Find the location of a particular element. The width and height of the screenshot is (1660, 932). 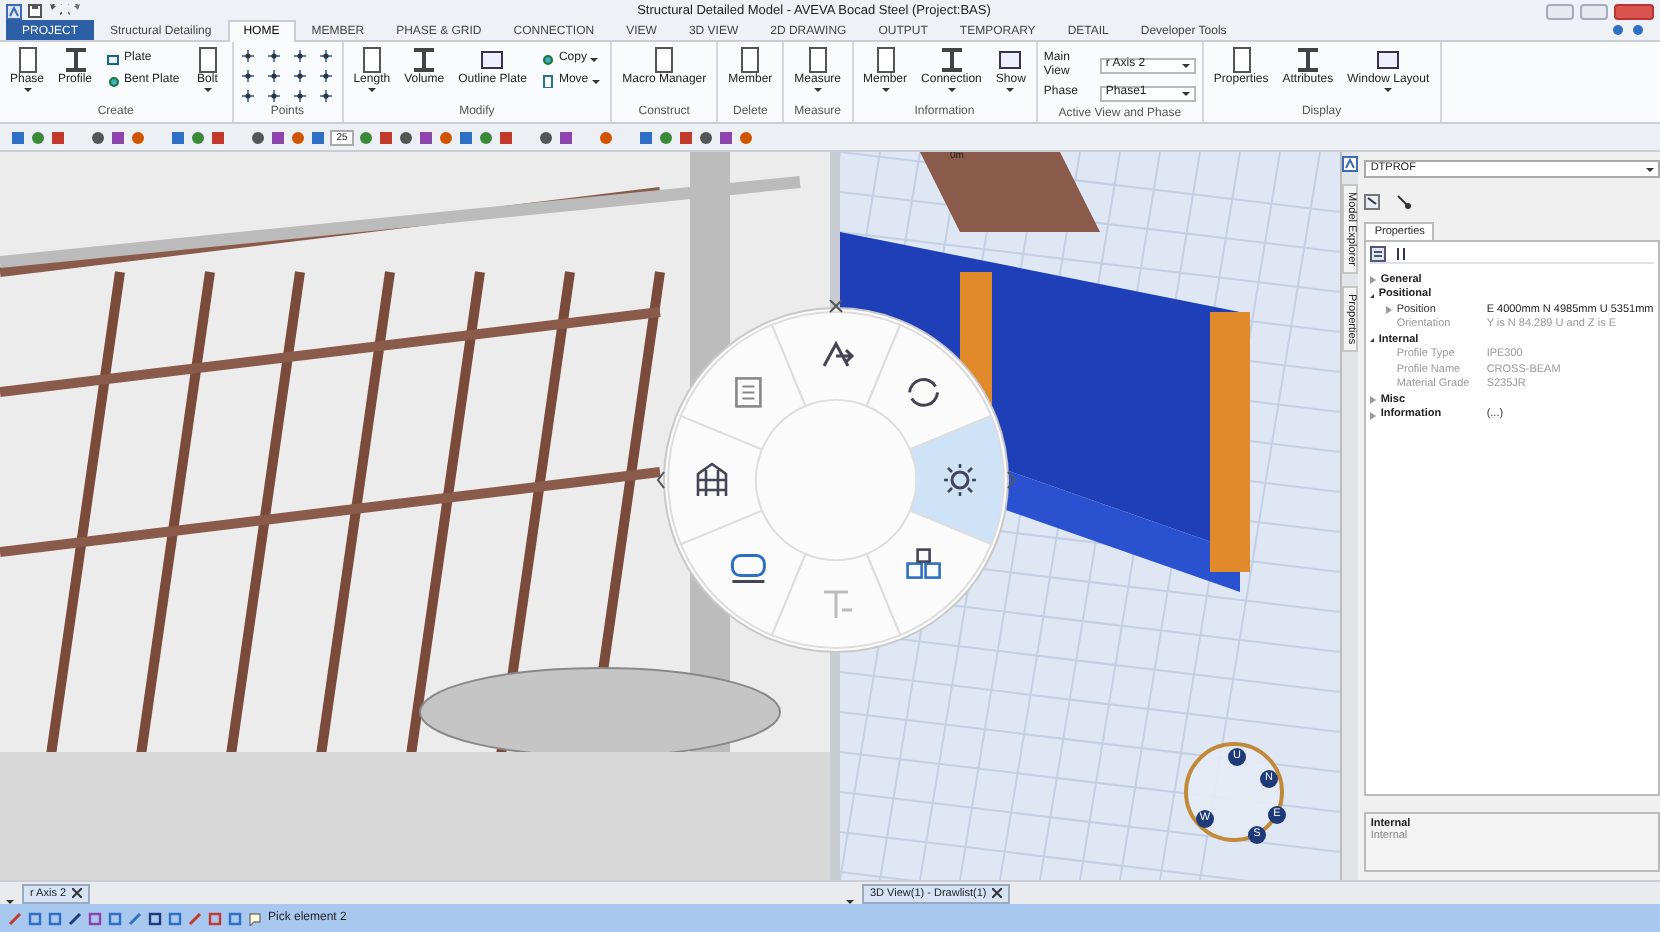

arrow-icon is located at coordinates (838, 354).